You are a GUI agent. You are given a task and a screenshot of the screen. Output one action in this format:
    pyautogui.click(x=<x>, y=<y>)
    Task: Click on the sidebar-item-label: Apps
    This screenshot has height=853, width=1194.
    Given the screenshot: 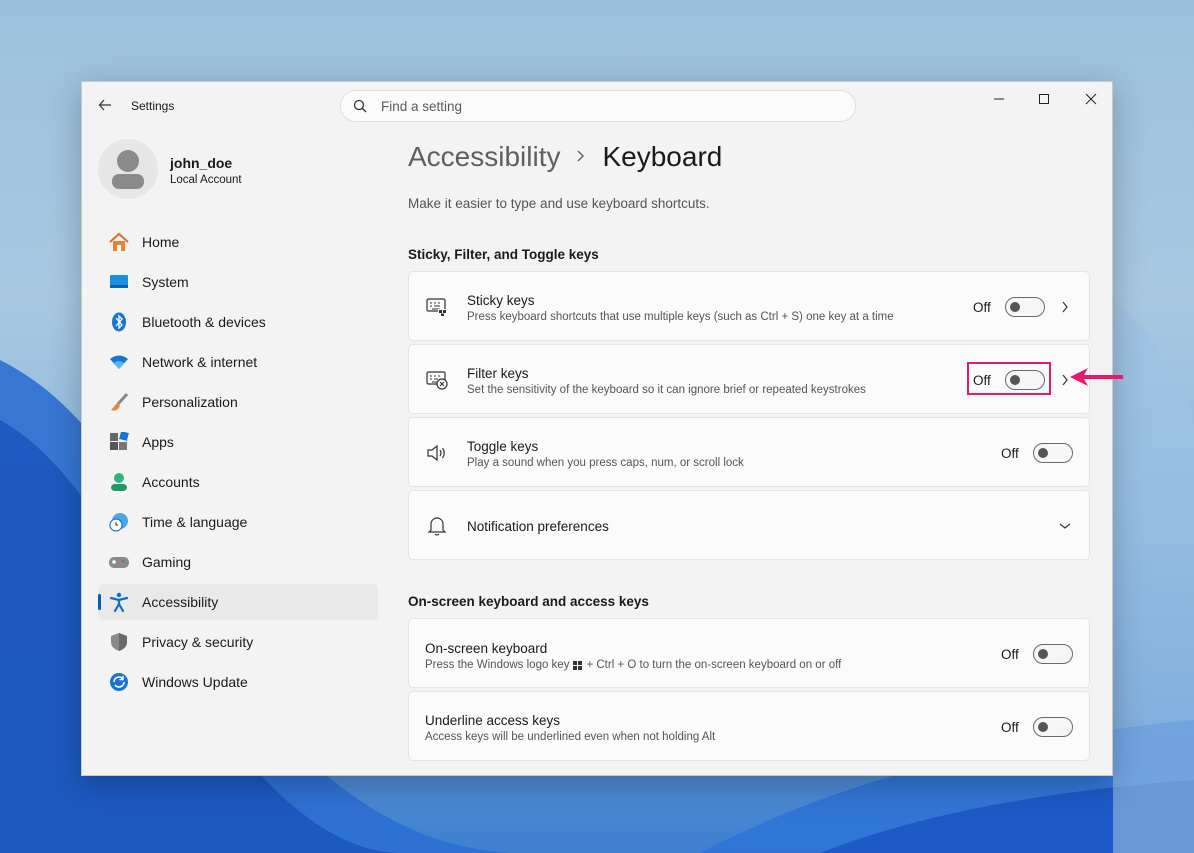 What is the action you would take?
    pyautogui.click(x=158, y=442)
    